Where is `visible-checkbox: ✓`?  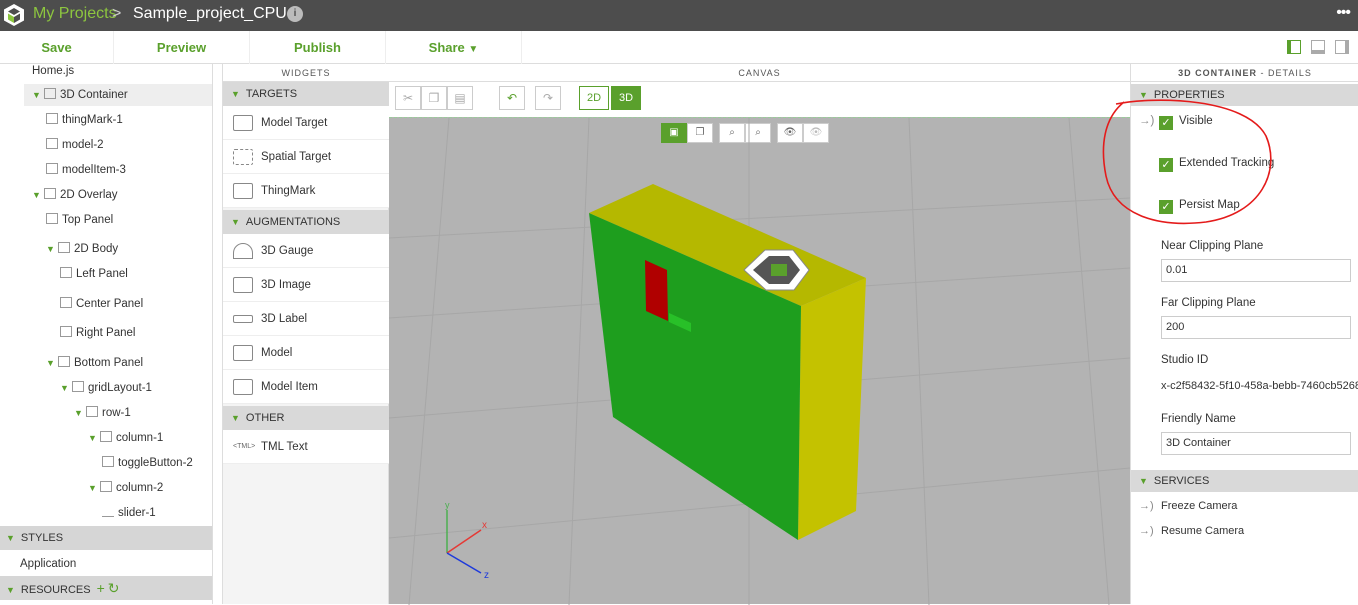
visible-checkbox: ✓ is located at coordinates (1166, 123).